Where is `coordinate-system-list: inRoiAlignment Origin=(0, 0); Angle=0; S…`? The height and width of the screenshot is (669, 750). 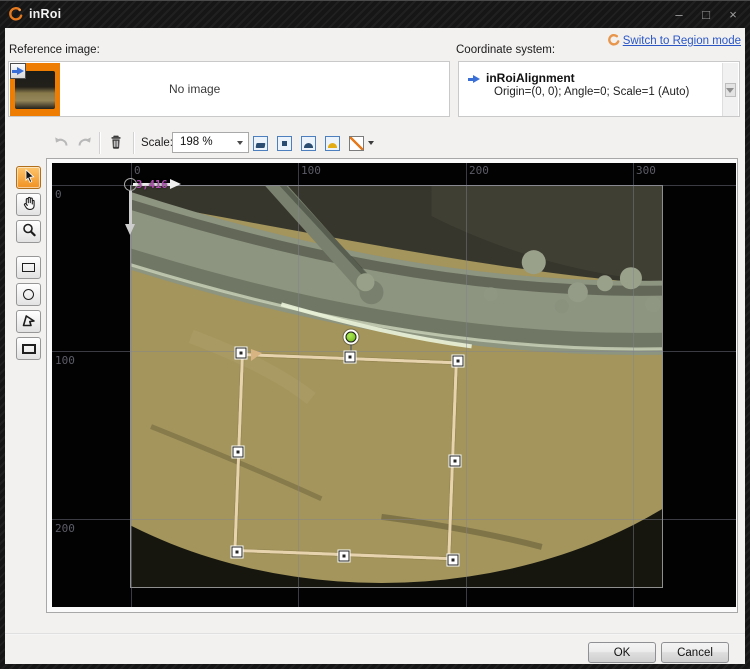
coordinate-system-list: inRoiAlignment Origin=(0, 0); Angle=0; S… is located at coordinates (599, 89).